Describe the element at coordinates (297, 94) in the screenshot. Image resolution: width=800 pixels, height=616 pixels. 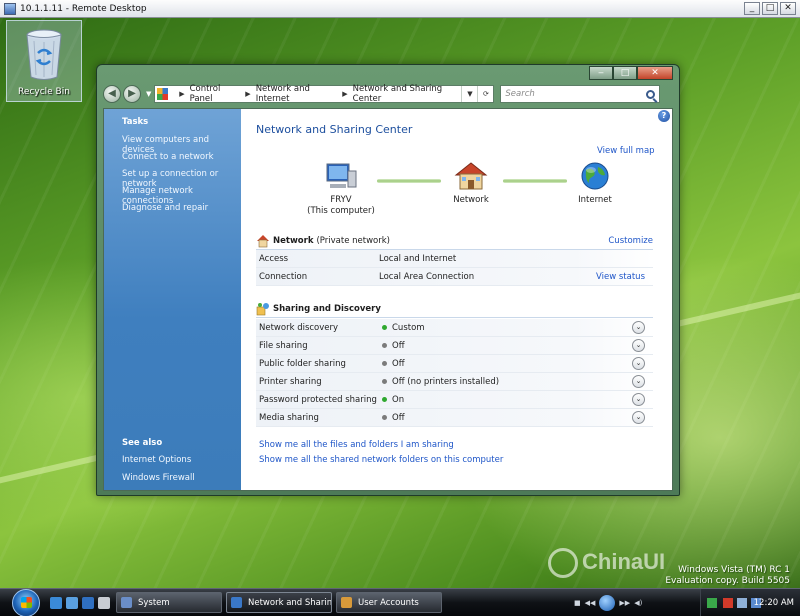
I see `breadcrumb-network-and-internet: Network and Internet` at that location.